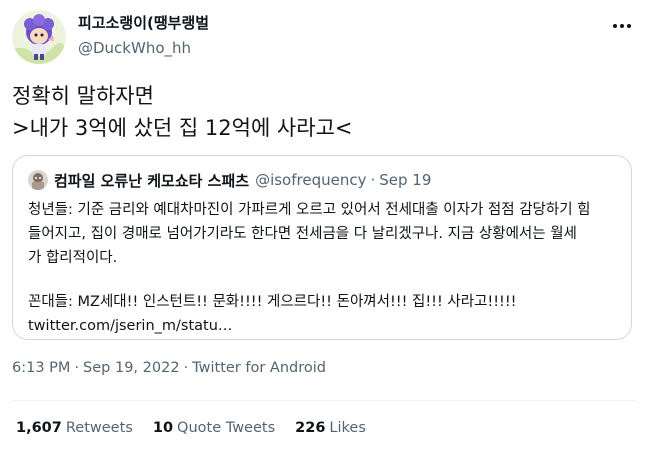 This screenshot has height=449, width=648. I want to click on retweets-label: Retweets, so click(99, 428).